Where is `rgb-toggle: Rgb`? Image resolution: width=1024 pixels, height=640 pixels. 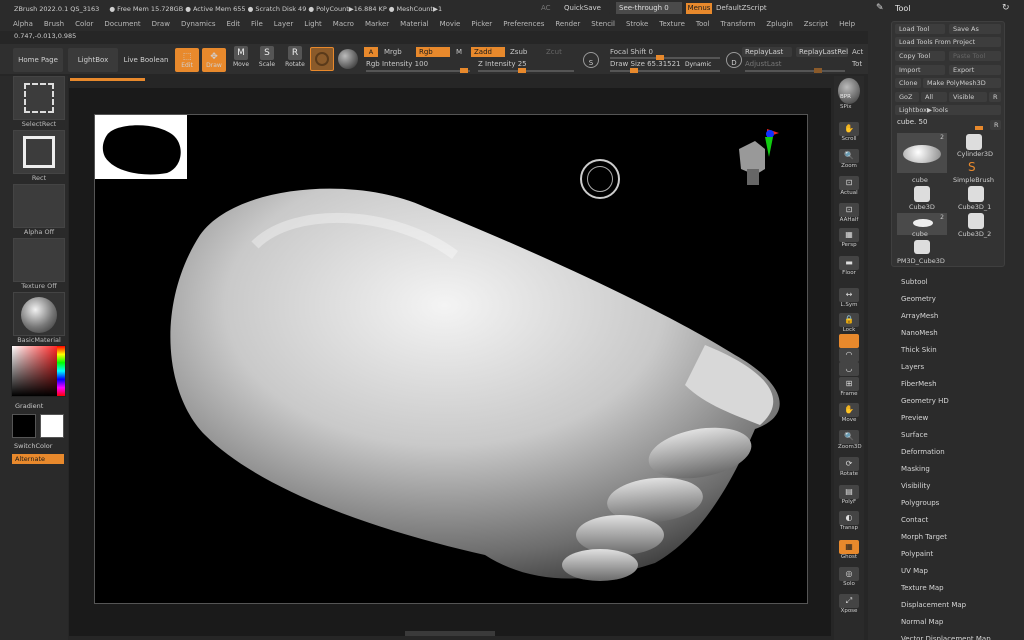 rgb-toggle: Rgb is located at coordinates (433, 52).